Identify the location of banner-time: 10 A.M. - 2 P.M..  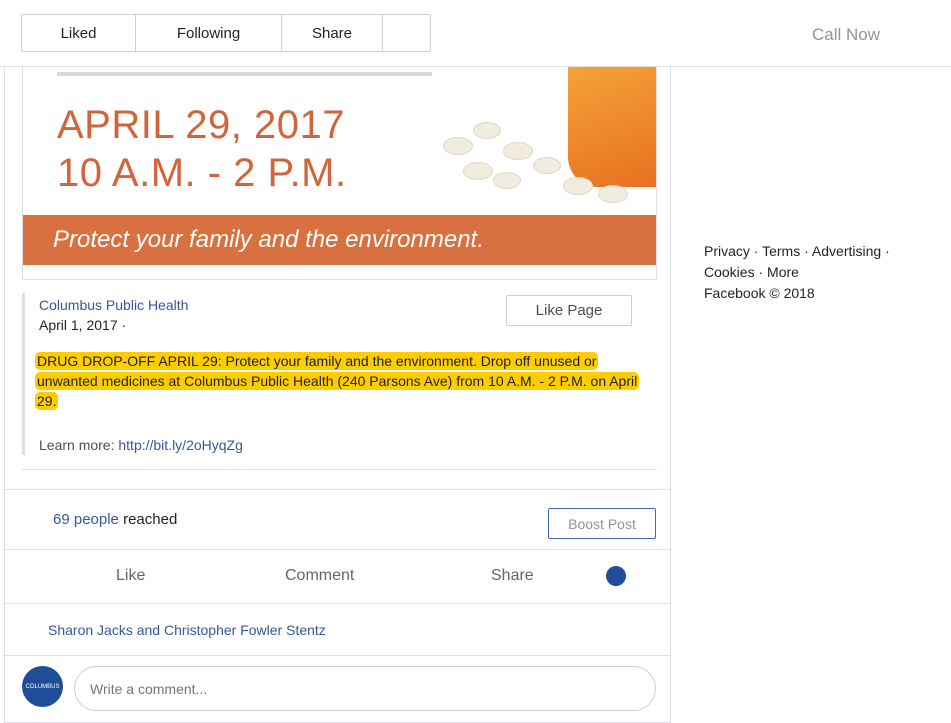
(202, 173).